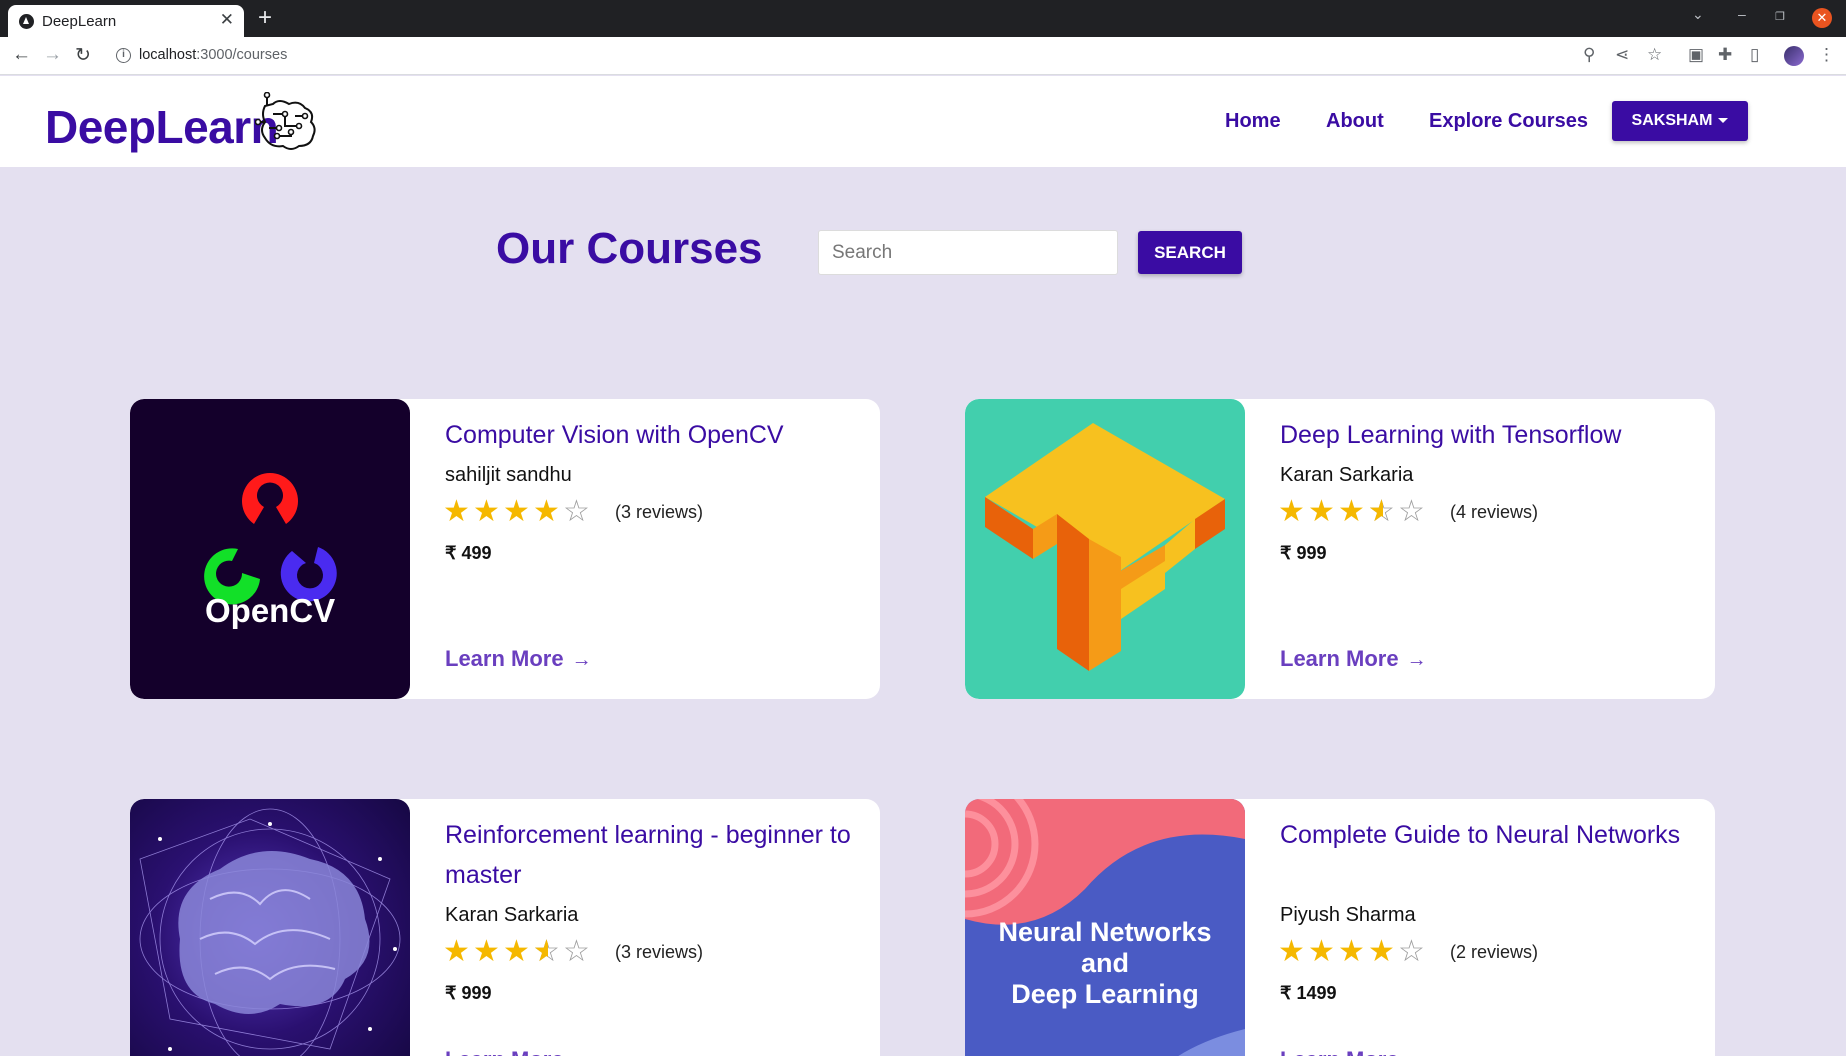 The width and height of the screenshot is (1846, 1056). Describe the element at coordinates (468, 553) in the screenshot. I see `course-price: ₹ 499` at that location.